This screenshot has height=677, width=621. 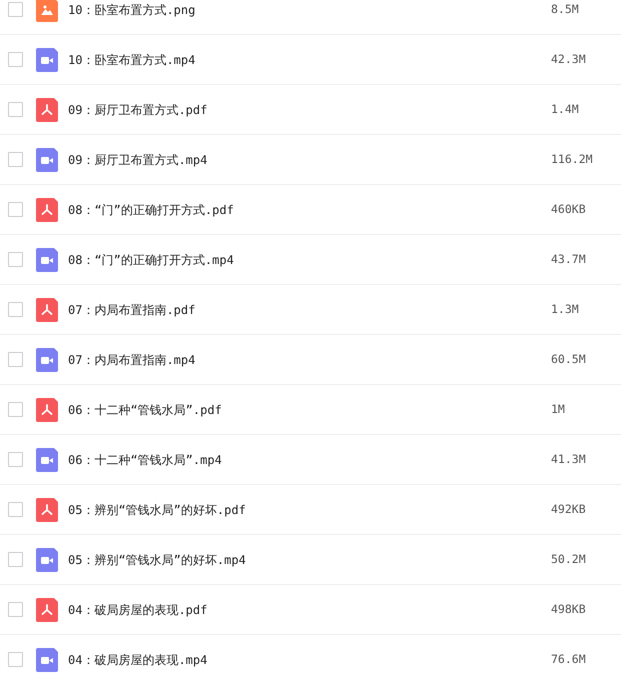 What do you see at coordinates (569, 209) in the screenshot?
I see `file-size: 460KB` at bounding box center [569, 209].